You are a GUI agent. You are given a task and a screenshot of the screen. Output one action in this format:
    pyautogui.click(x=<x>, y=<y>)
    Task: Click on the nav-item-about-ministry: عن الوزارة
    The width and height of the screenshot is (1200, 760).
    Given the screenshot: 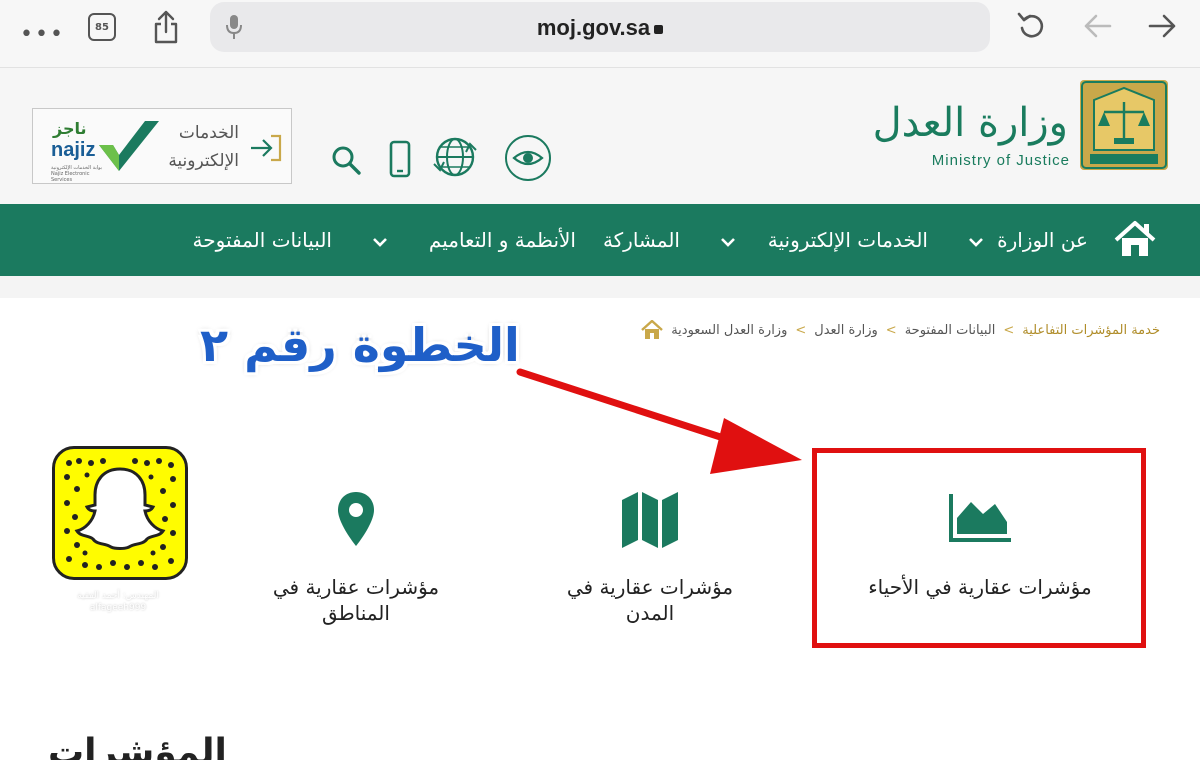 What is the action you would take?
    pyautogui.click(x=1042, y=240)
    